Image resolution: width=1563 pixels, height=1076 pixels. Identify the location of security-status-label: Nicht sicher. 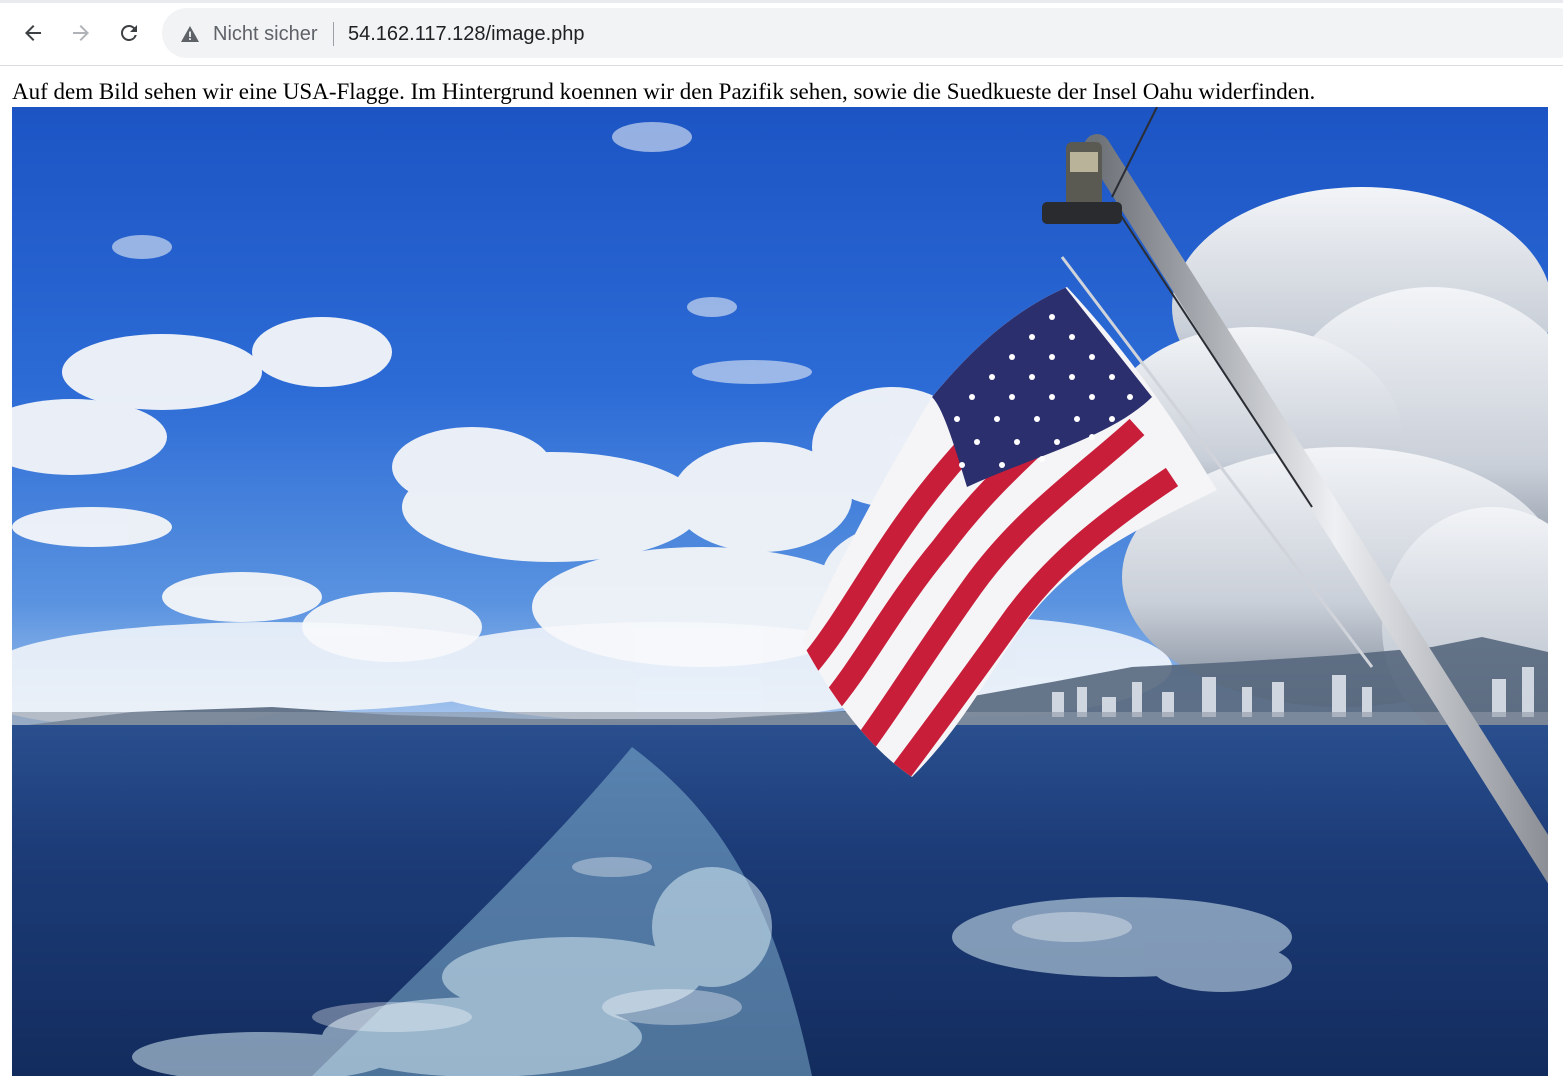
(265, 34).